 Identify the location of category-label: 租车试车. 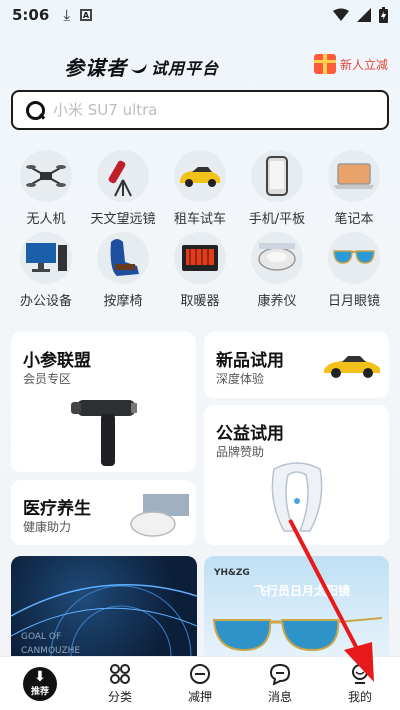
(199, 219).